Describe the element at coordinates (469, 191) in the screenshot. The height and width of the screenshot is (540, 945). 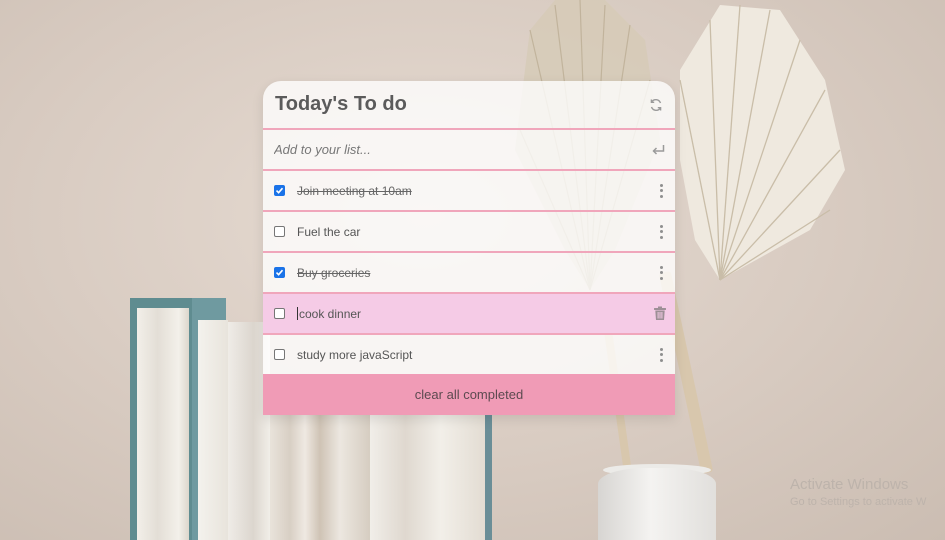
I see `todo-item: Join meeting at 10am` at that location.